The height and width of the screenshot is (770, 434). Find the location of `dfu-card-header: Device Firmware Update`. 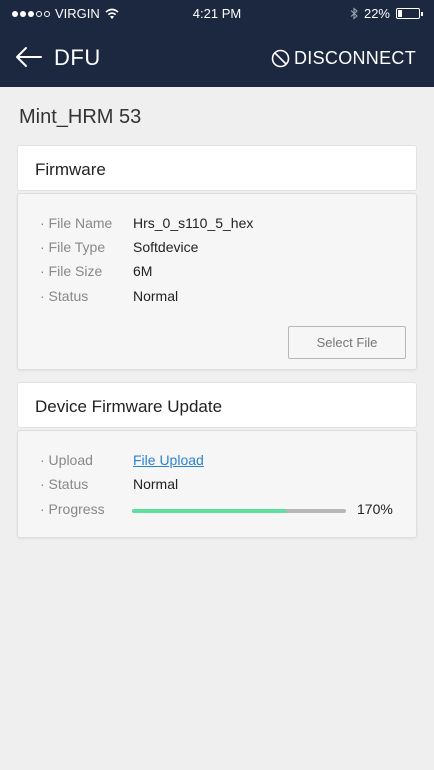

dfu-card-header: Device Firmware Update is located at coordinates (217, 405).